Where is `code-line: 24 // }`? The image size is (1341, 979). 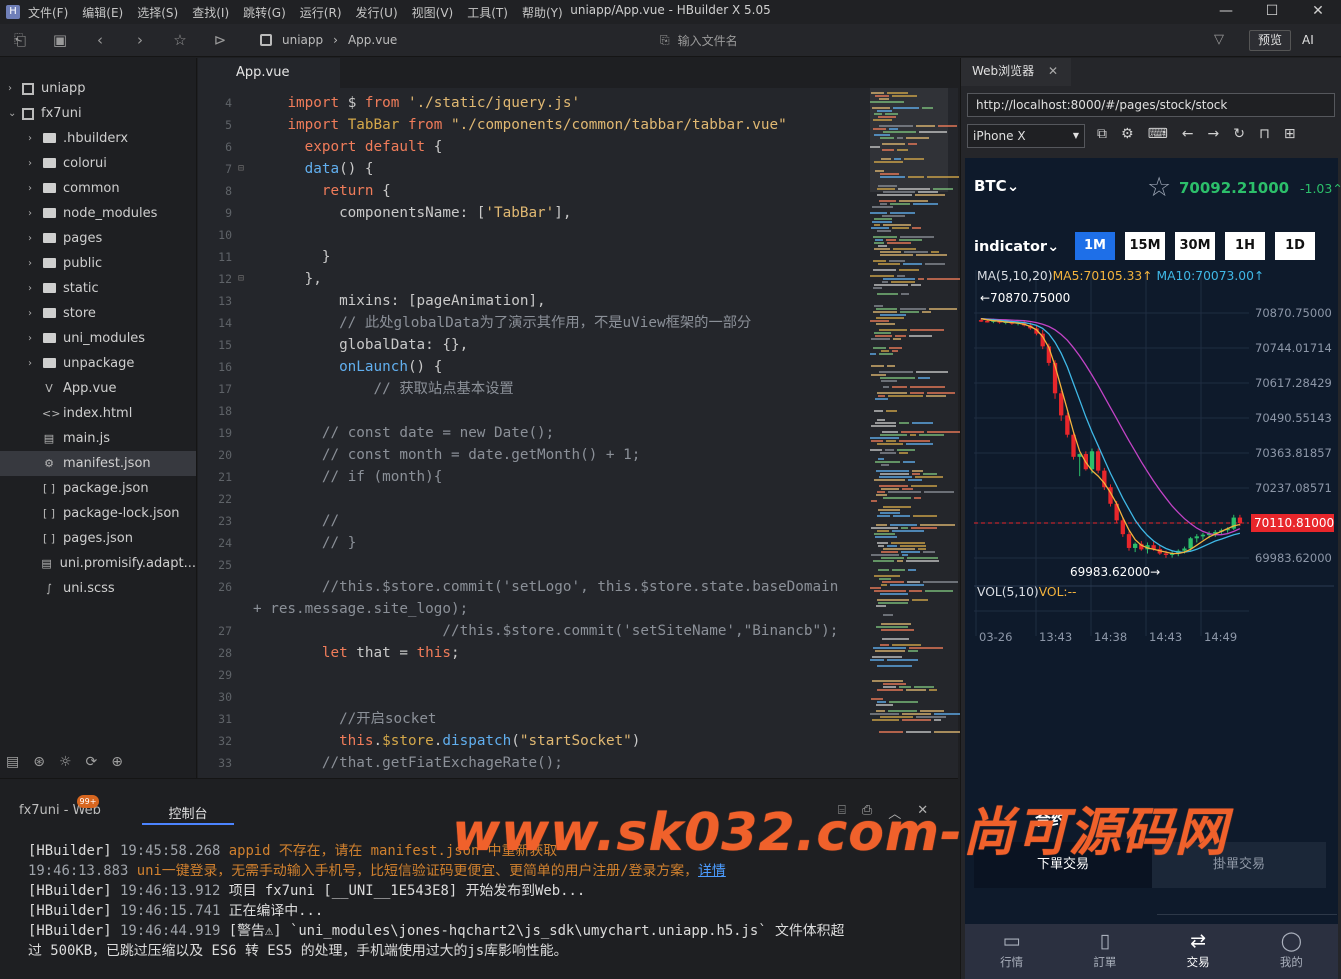 code-line: 24 // } is located at coordinates (530, 543).